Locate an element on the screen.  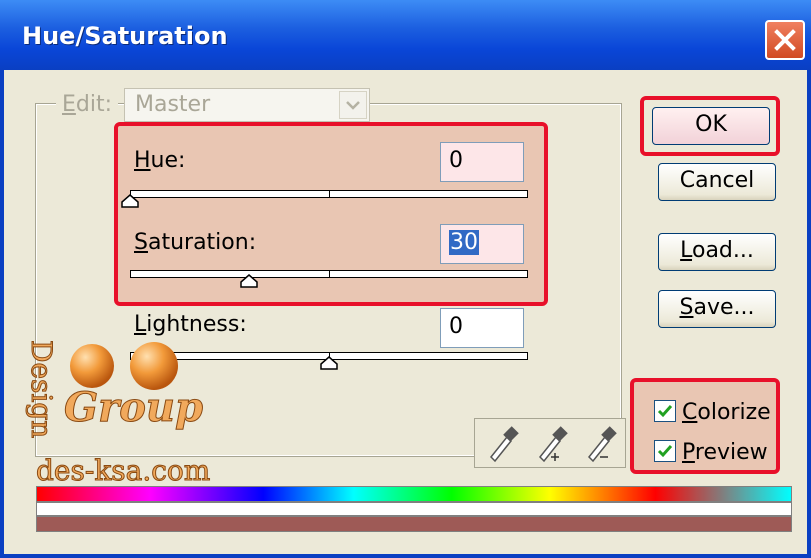
hue-label: Hue: is located at coordinates (160, 160).